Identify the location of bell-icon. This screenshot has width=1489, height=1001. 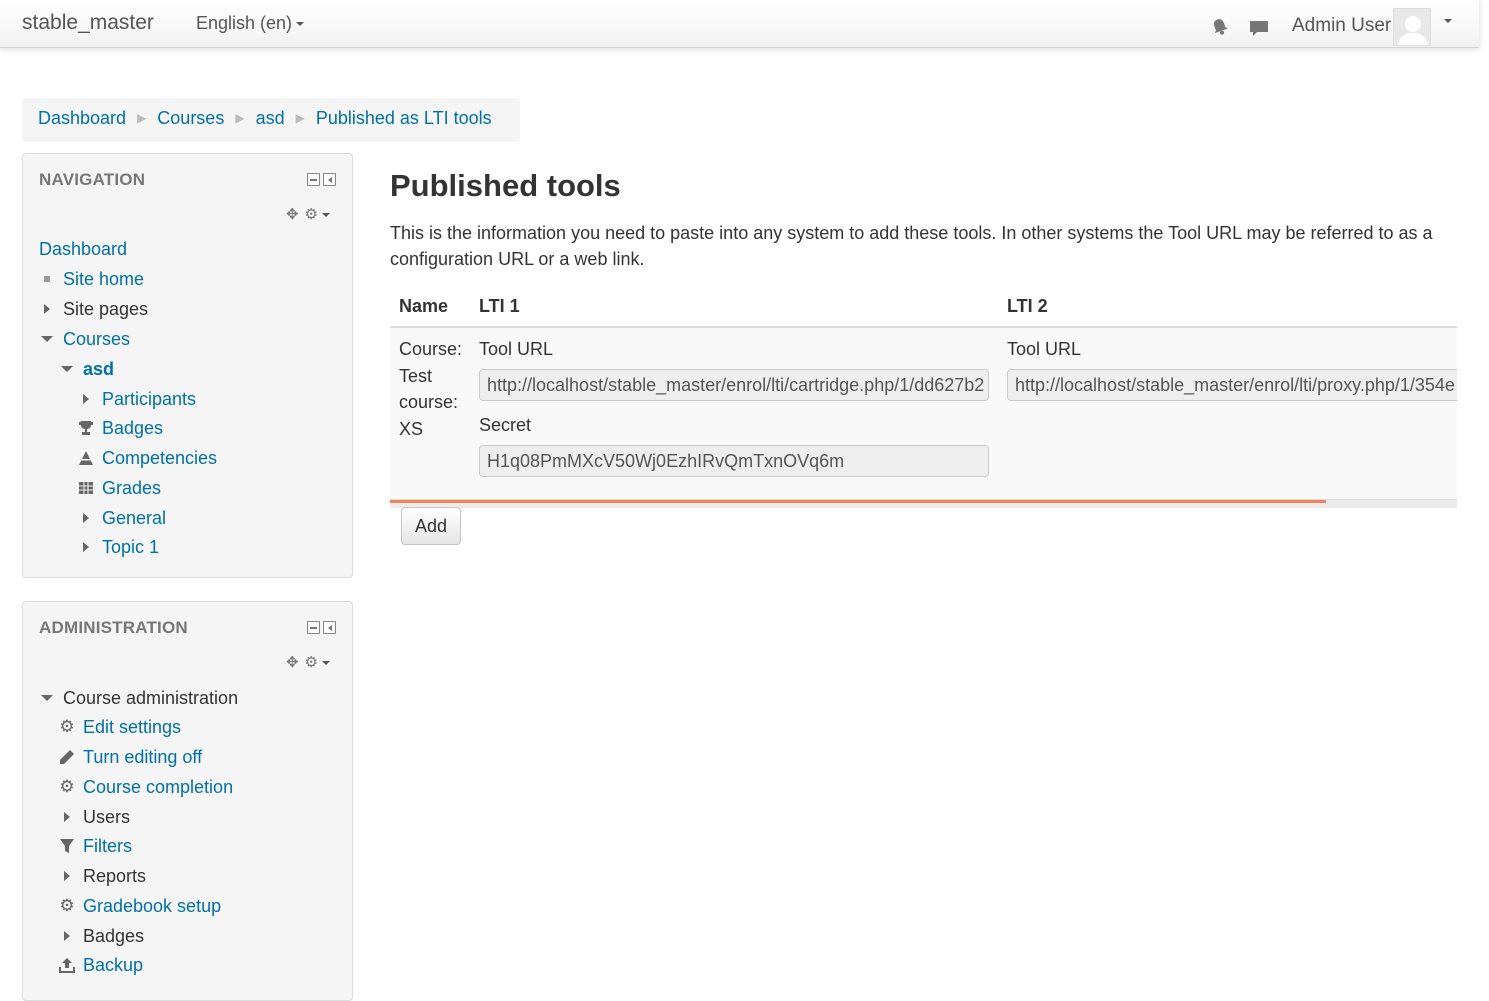
(1220, 27).